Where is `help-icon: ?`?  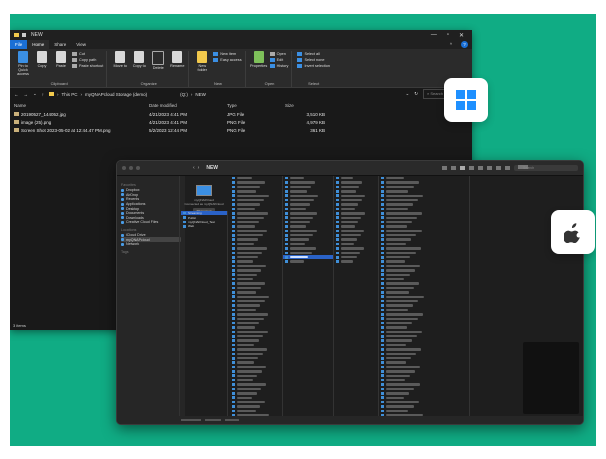
help-icon: ? is located at coordinates (464, 44).